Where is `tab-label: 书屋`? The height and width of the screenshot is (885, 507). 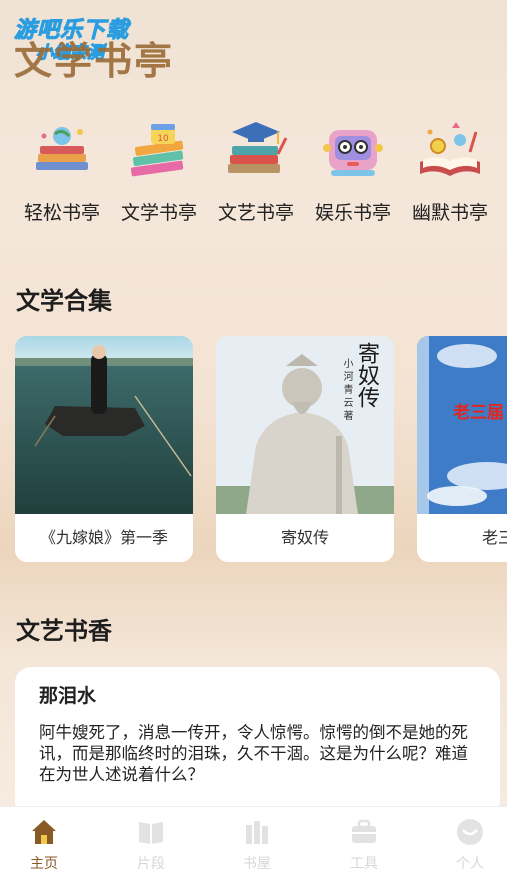 tab-label: 书屋 is located at coordinates (257, 864).